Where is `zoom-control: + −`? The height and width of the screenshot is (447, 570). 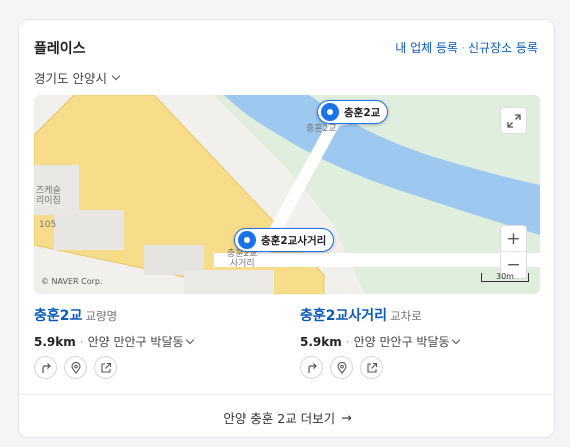 zoom-control: + − is located at coordinates (513, 252).